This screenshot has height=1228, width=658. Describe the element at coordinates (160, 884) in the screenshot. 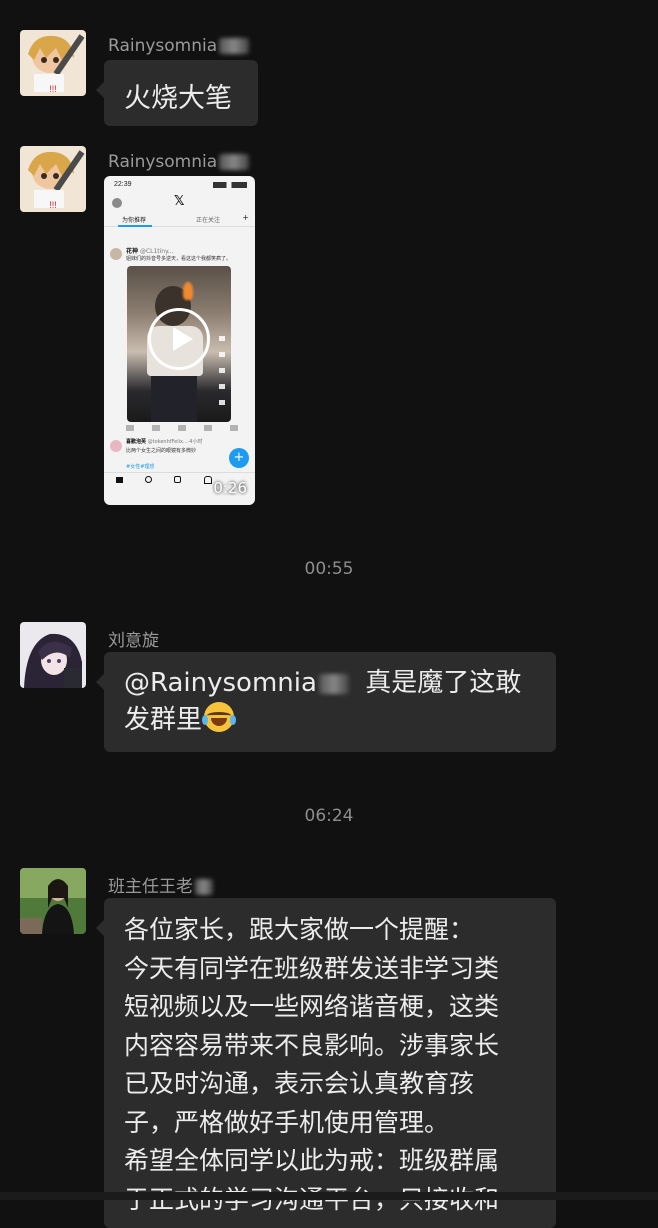

I see `sender-name: 班主任王老` at that location.